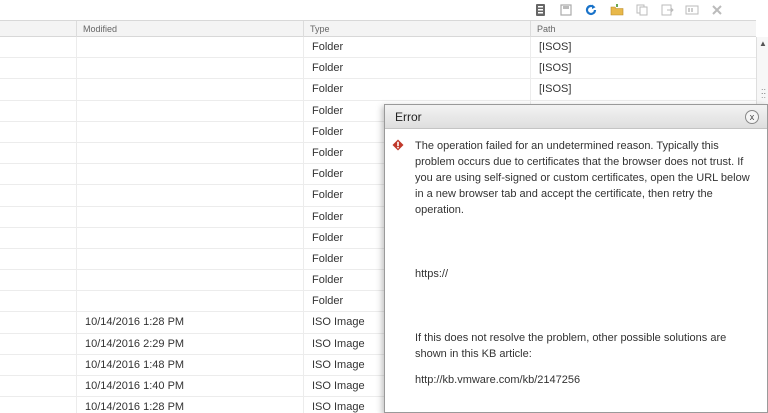  Describe the element at coordinates (566, 10) in the screenshot. I see `save-icon` at that location.